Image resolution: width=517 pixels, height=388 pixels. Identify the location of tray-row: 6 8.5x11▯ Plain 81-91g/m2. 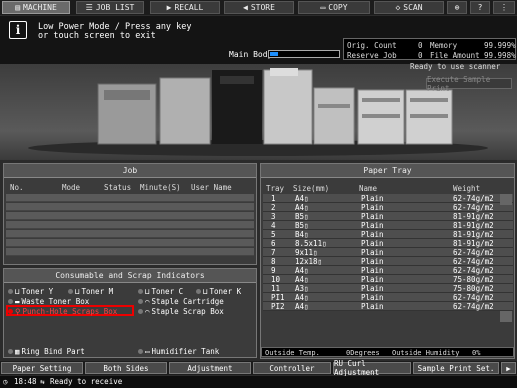
(388, 243).